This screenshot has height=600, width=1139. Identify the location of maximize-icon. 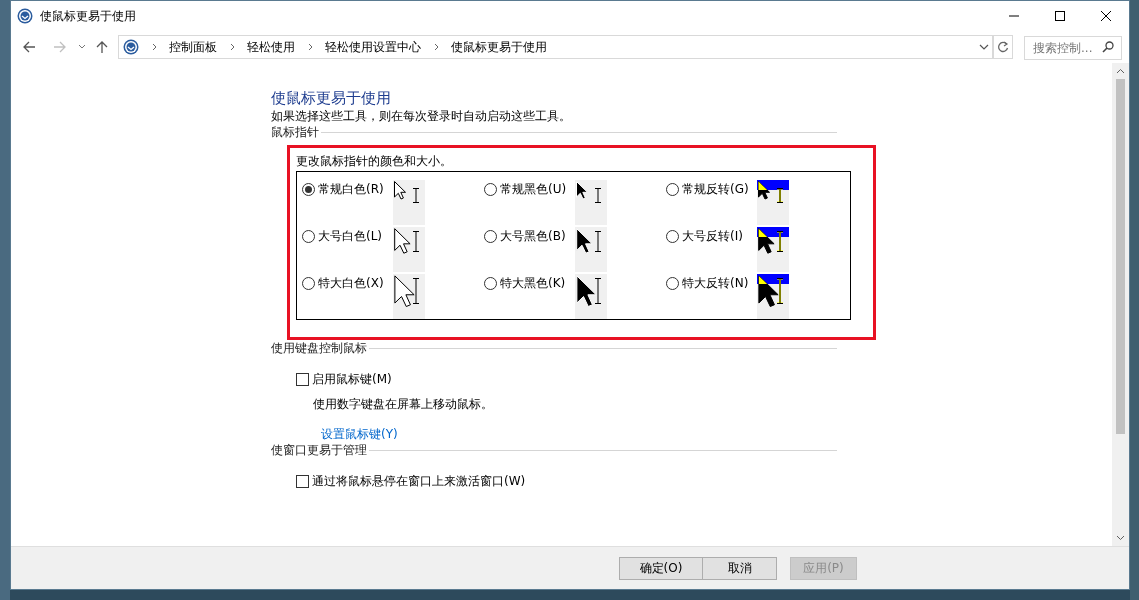
(1060, 16).